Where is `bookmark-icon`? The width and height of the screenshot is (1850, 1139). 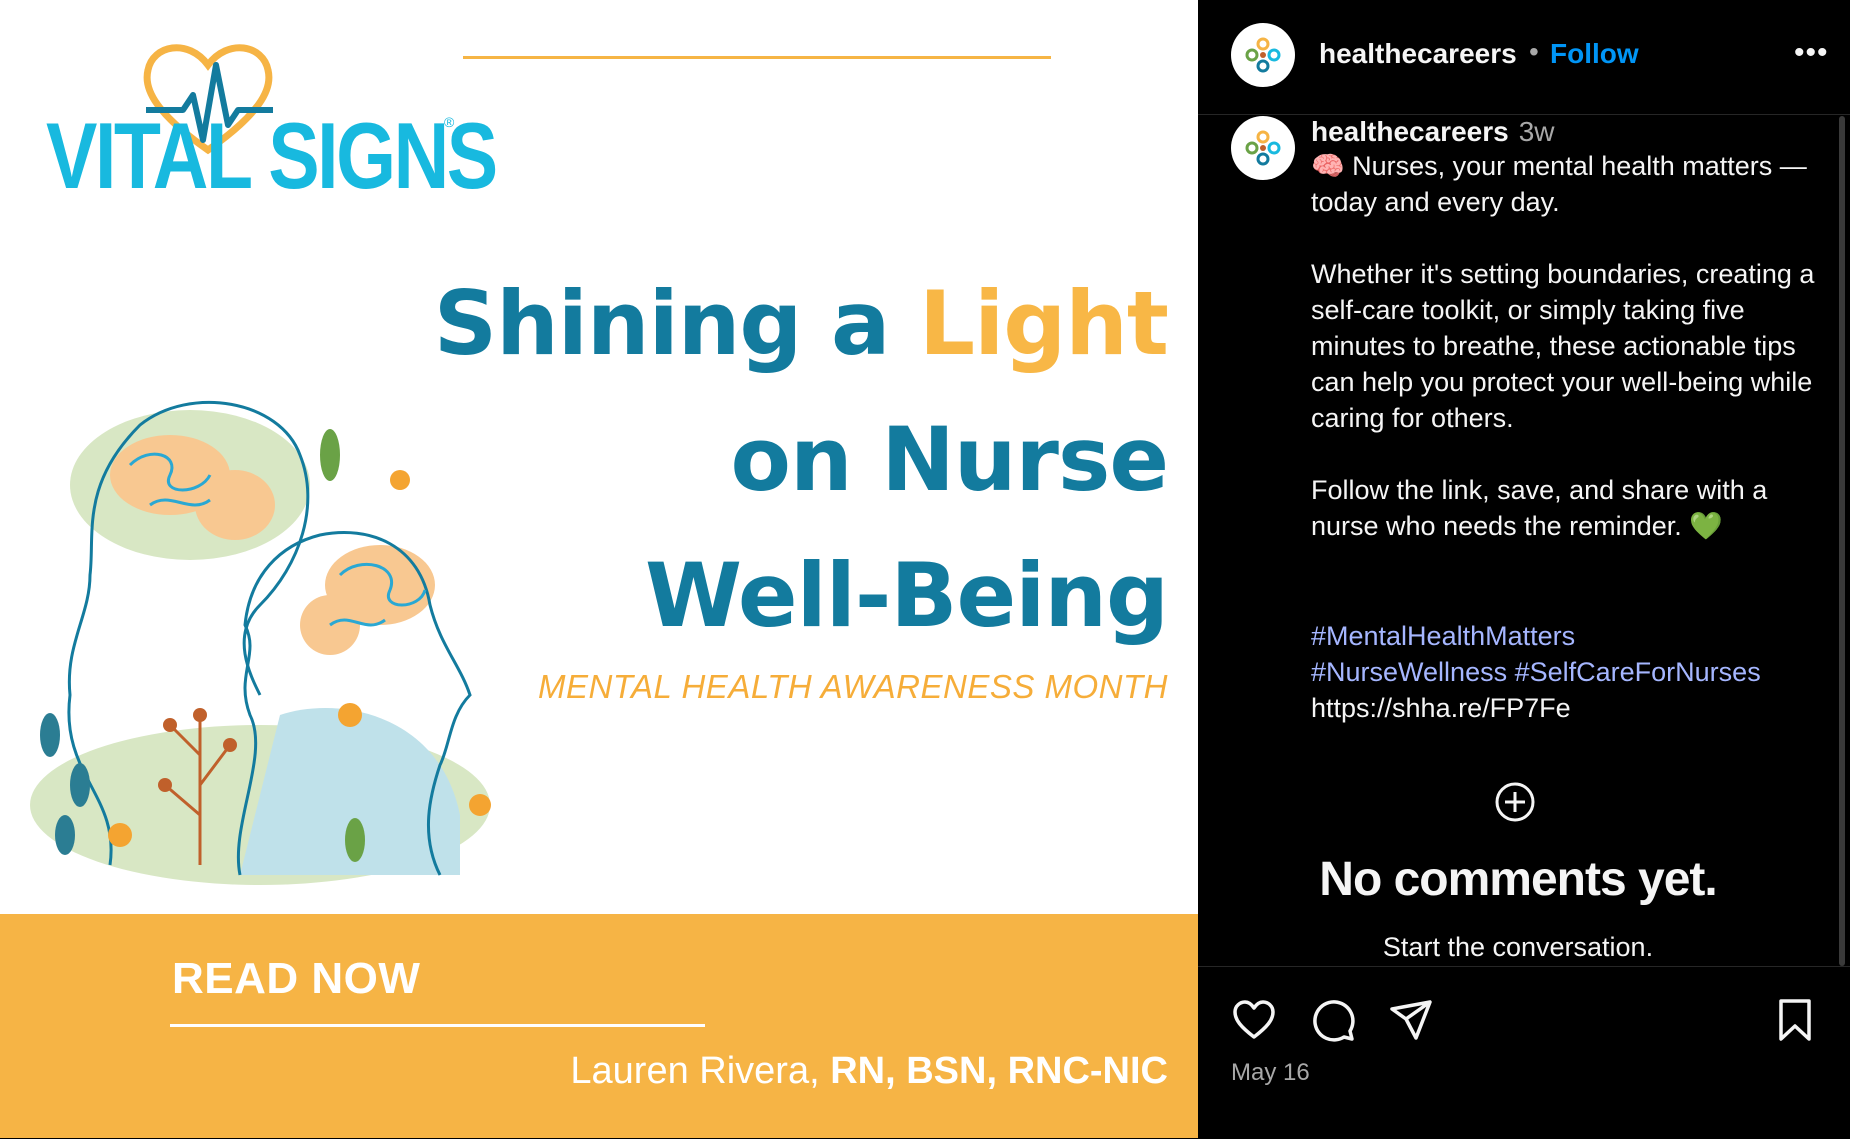
bookmark-icon is located at coordinates (1795, 1020).